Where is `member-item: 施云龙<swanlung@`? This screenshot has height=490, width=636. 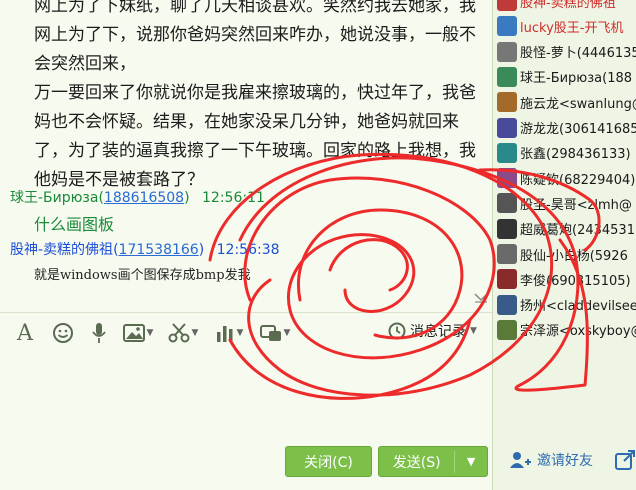
member-item: 施云龙<swanlung@ is located at coordinates (566, 102).